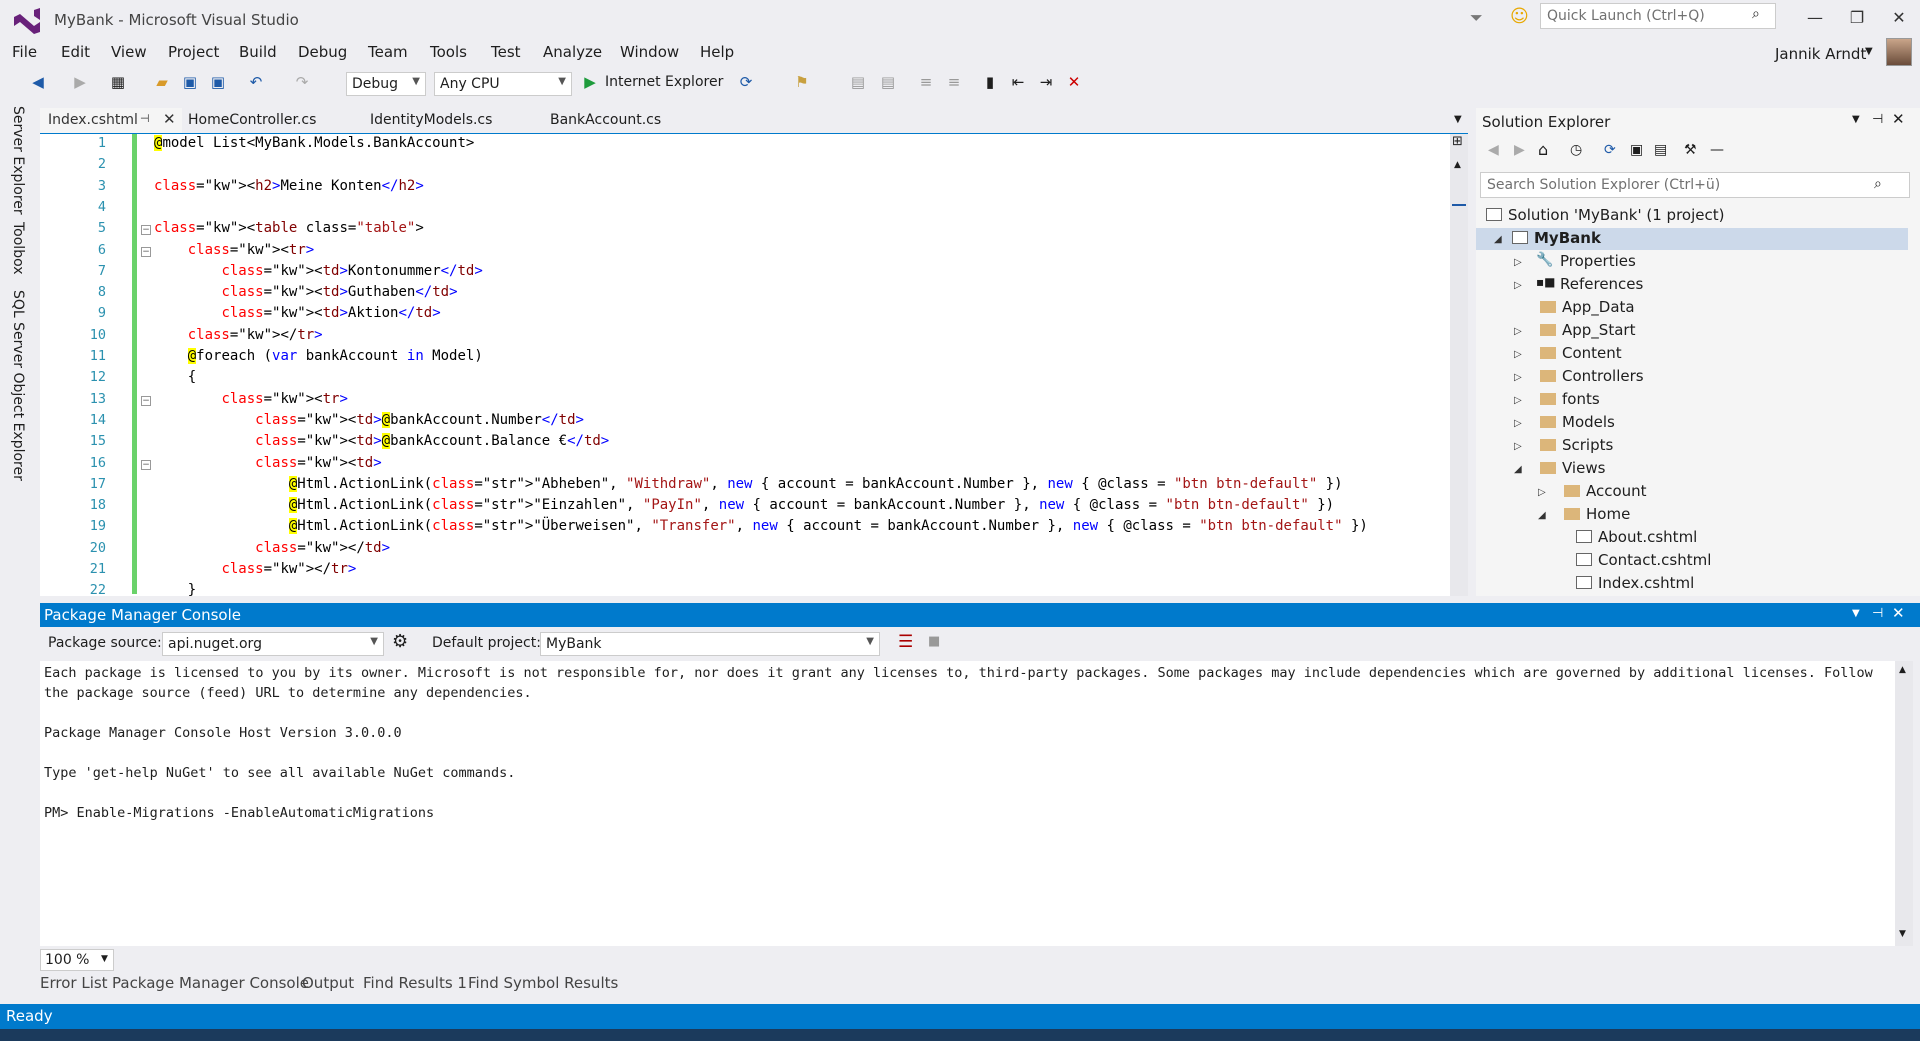 The height and width of the screenshot is (1041, 1920). I want to click on show-all-files-icon: ▤, so click(1660, 150).